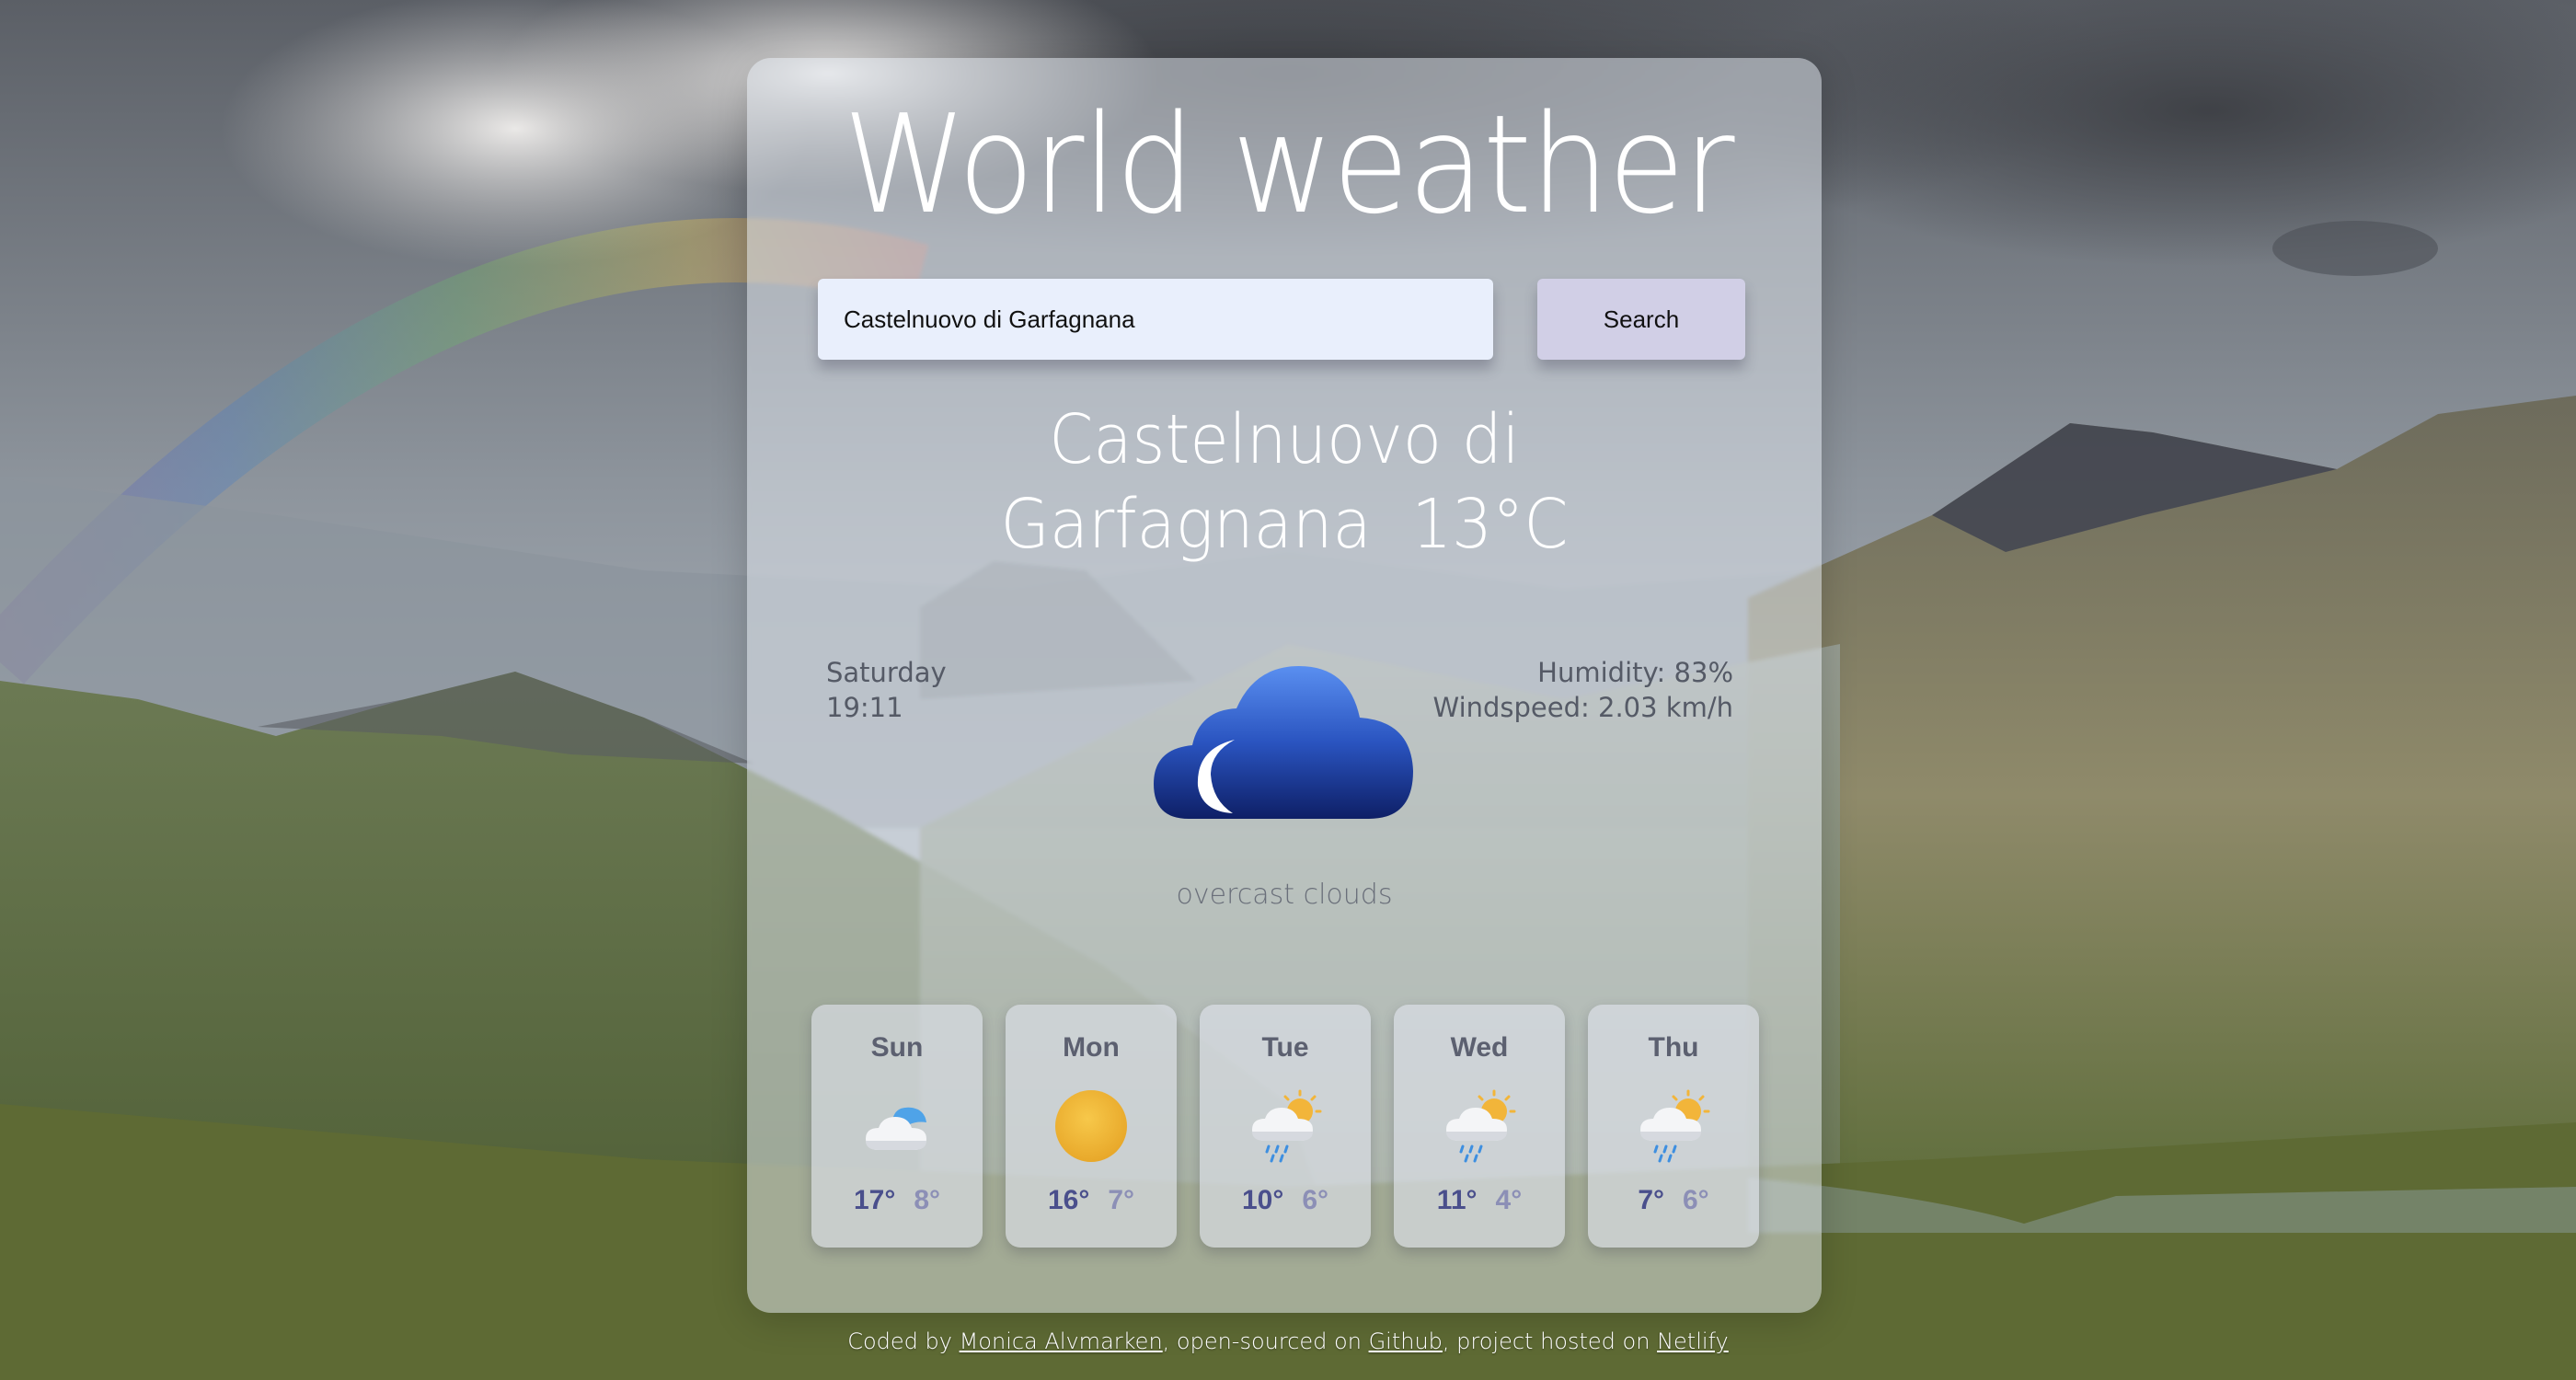 This screenshot has width=2576, height=1380. I want to click on city-name-line2-with-temp: Garfagnana 13°C, so click(1285, 524).